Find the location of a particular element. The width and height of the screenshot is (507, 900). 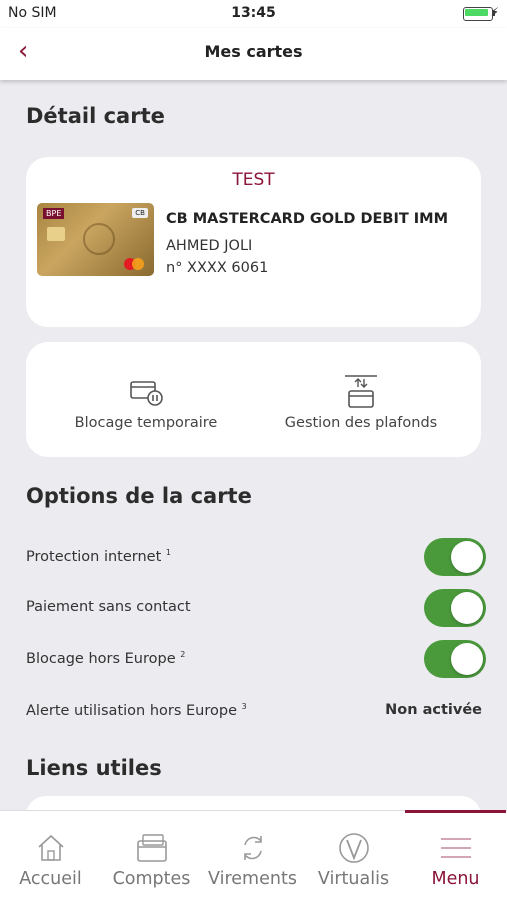

option-label: Paiement sans contact is located at coordinates (108, 607).